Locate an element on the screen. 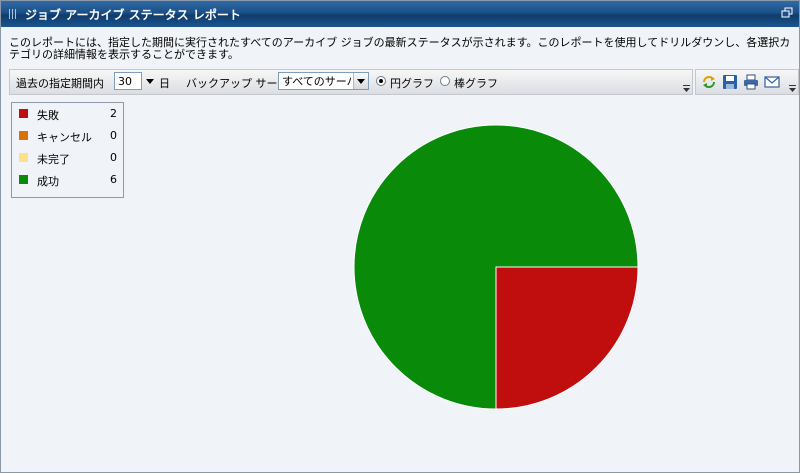 The image size is (800, 473). chevron-down-icon is located at coordinates (361, 81).